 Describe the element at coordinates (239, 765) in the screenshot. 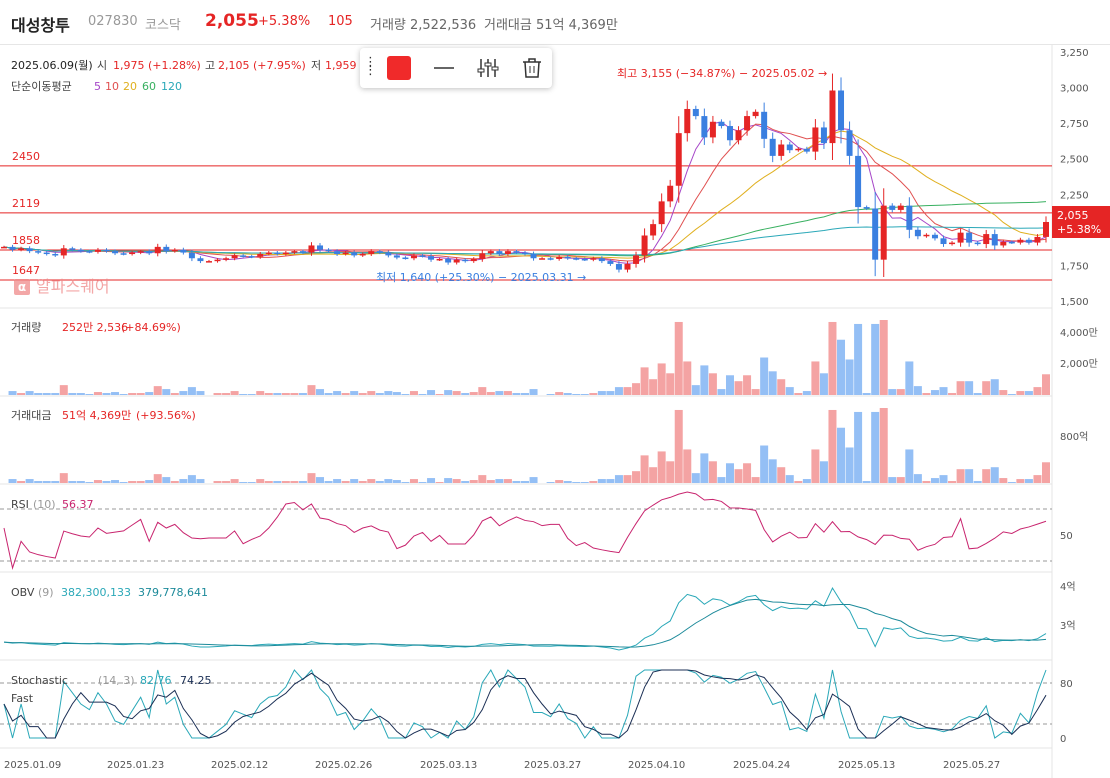

I see `x-tick: 2025.02.12` at that location.